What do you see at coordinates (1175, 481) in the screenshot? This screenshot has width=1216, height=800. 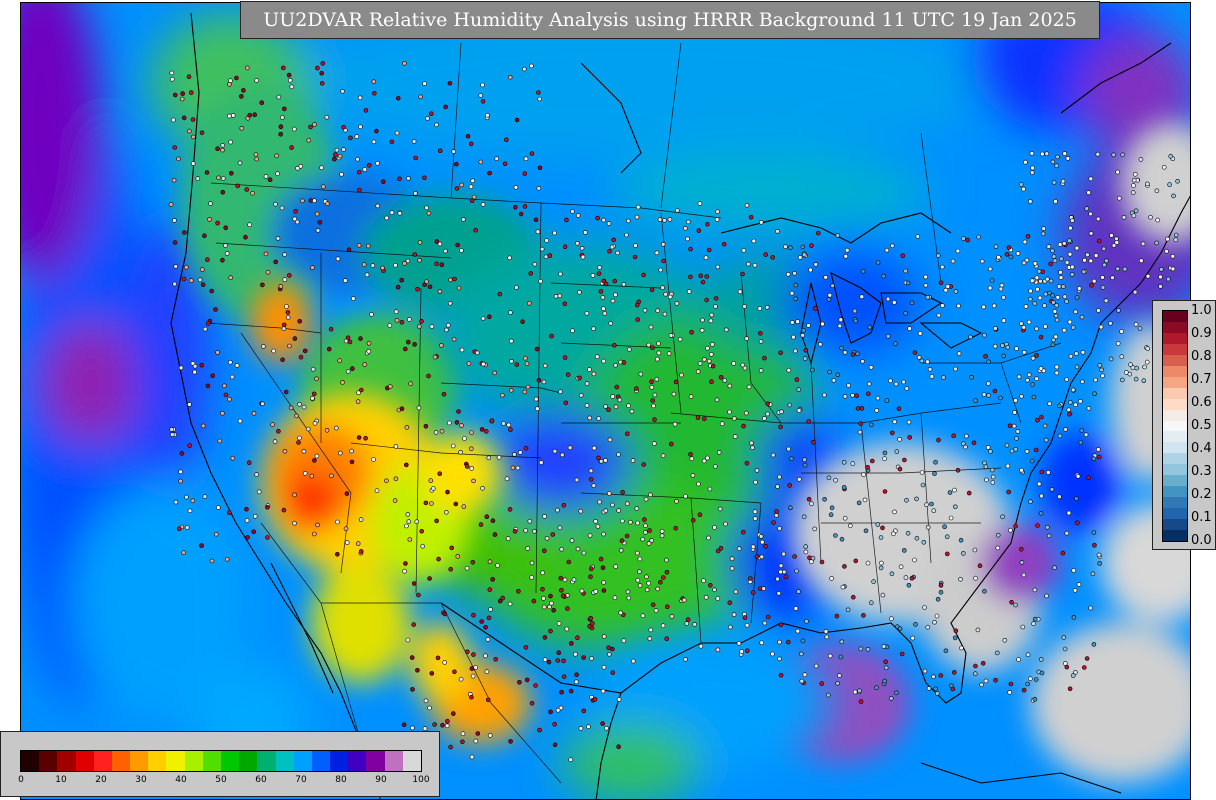 I see `station-colorbar-swatch` at bounding box center [1175, 481].